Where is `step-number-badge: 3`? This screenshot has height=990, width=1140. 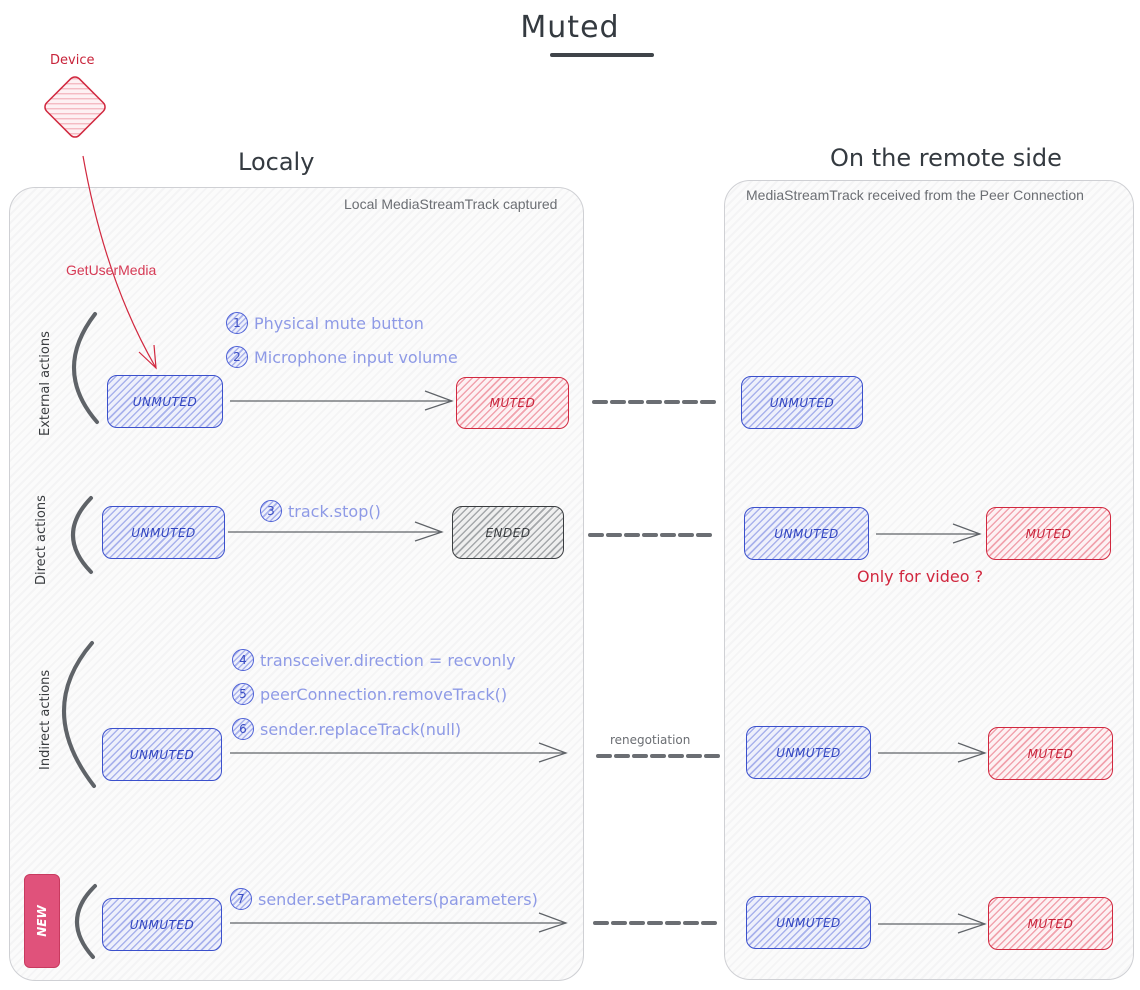
step-number-badge: 3 is located at coordinates (271, 511).